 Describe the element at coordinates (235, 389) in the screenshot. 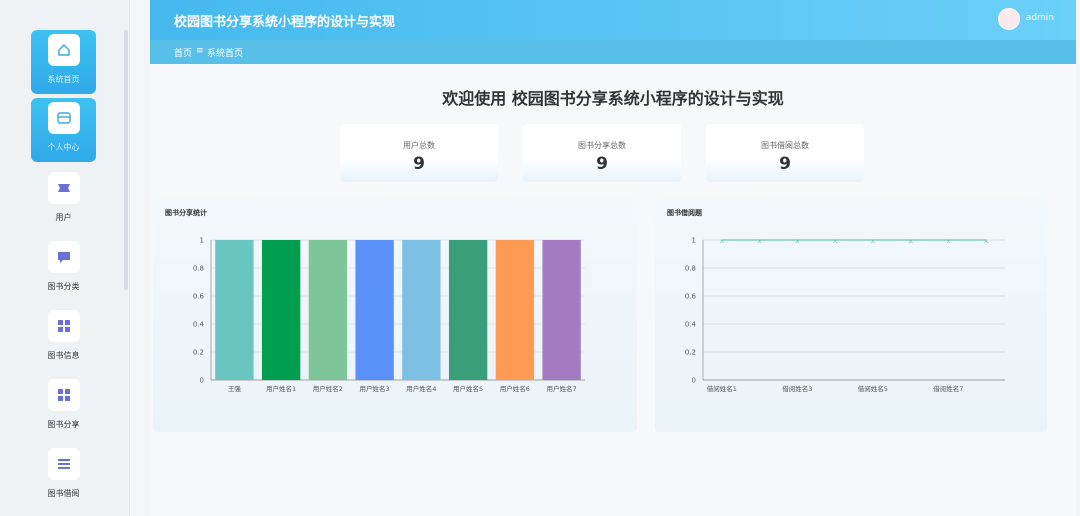

I see `x-tick-label: 王强` at that location.